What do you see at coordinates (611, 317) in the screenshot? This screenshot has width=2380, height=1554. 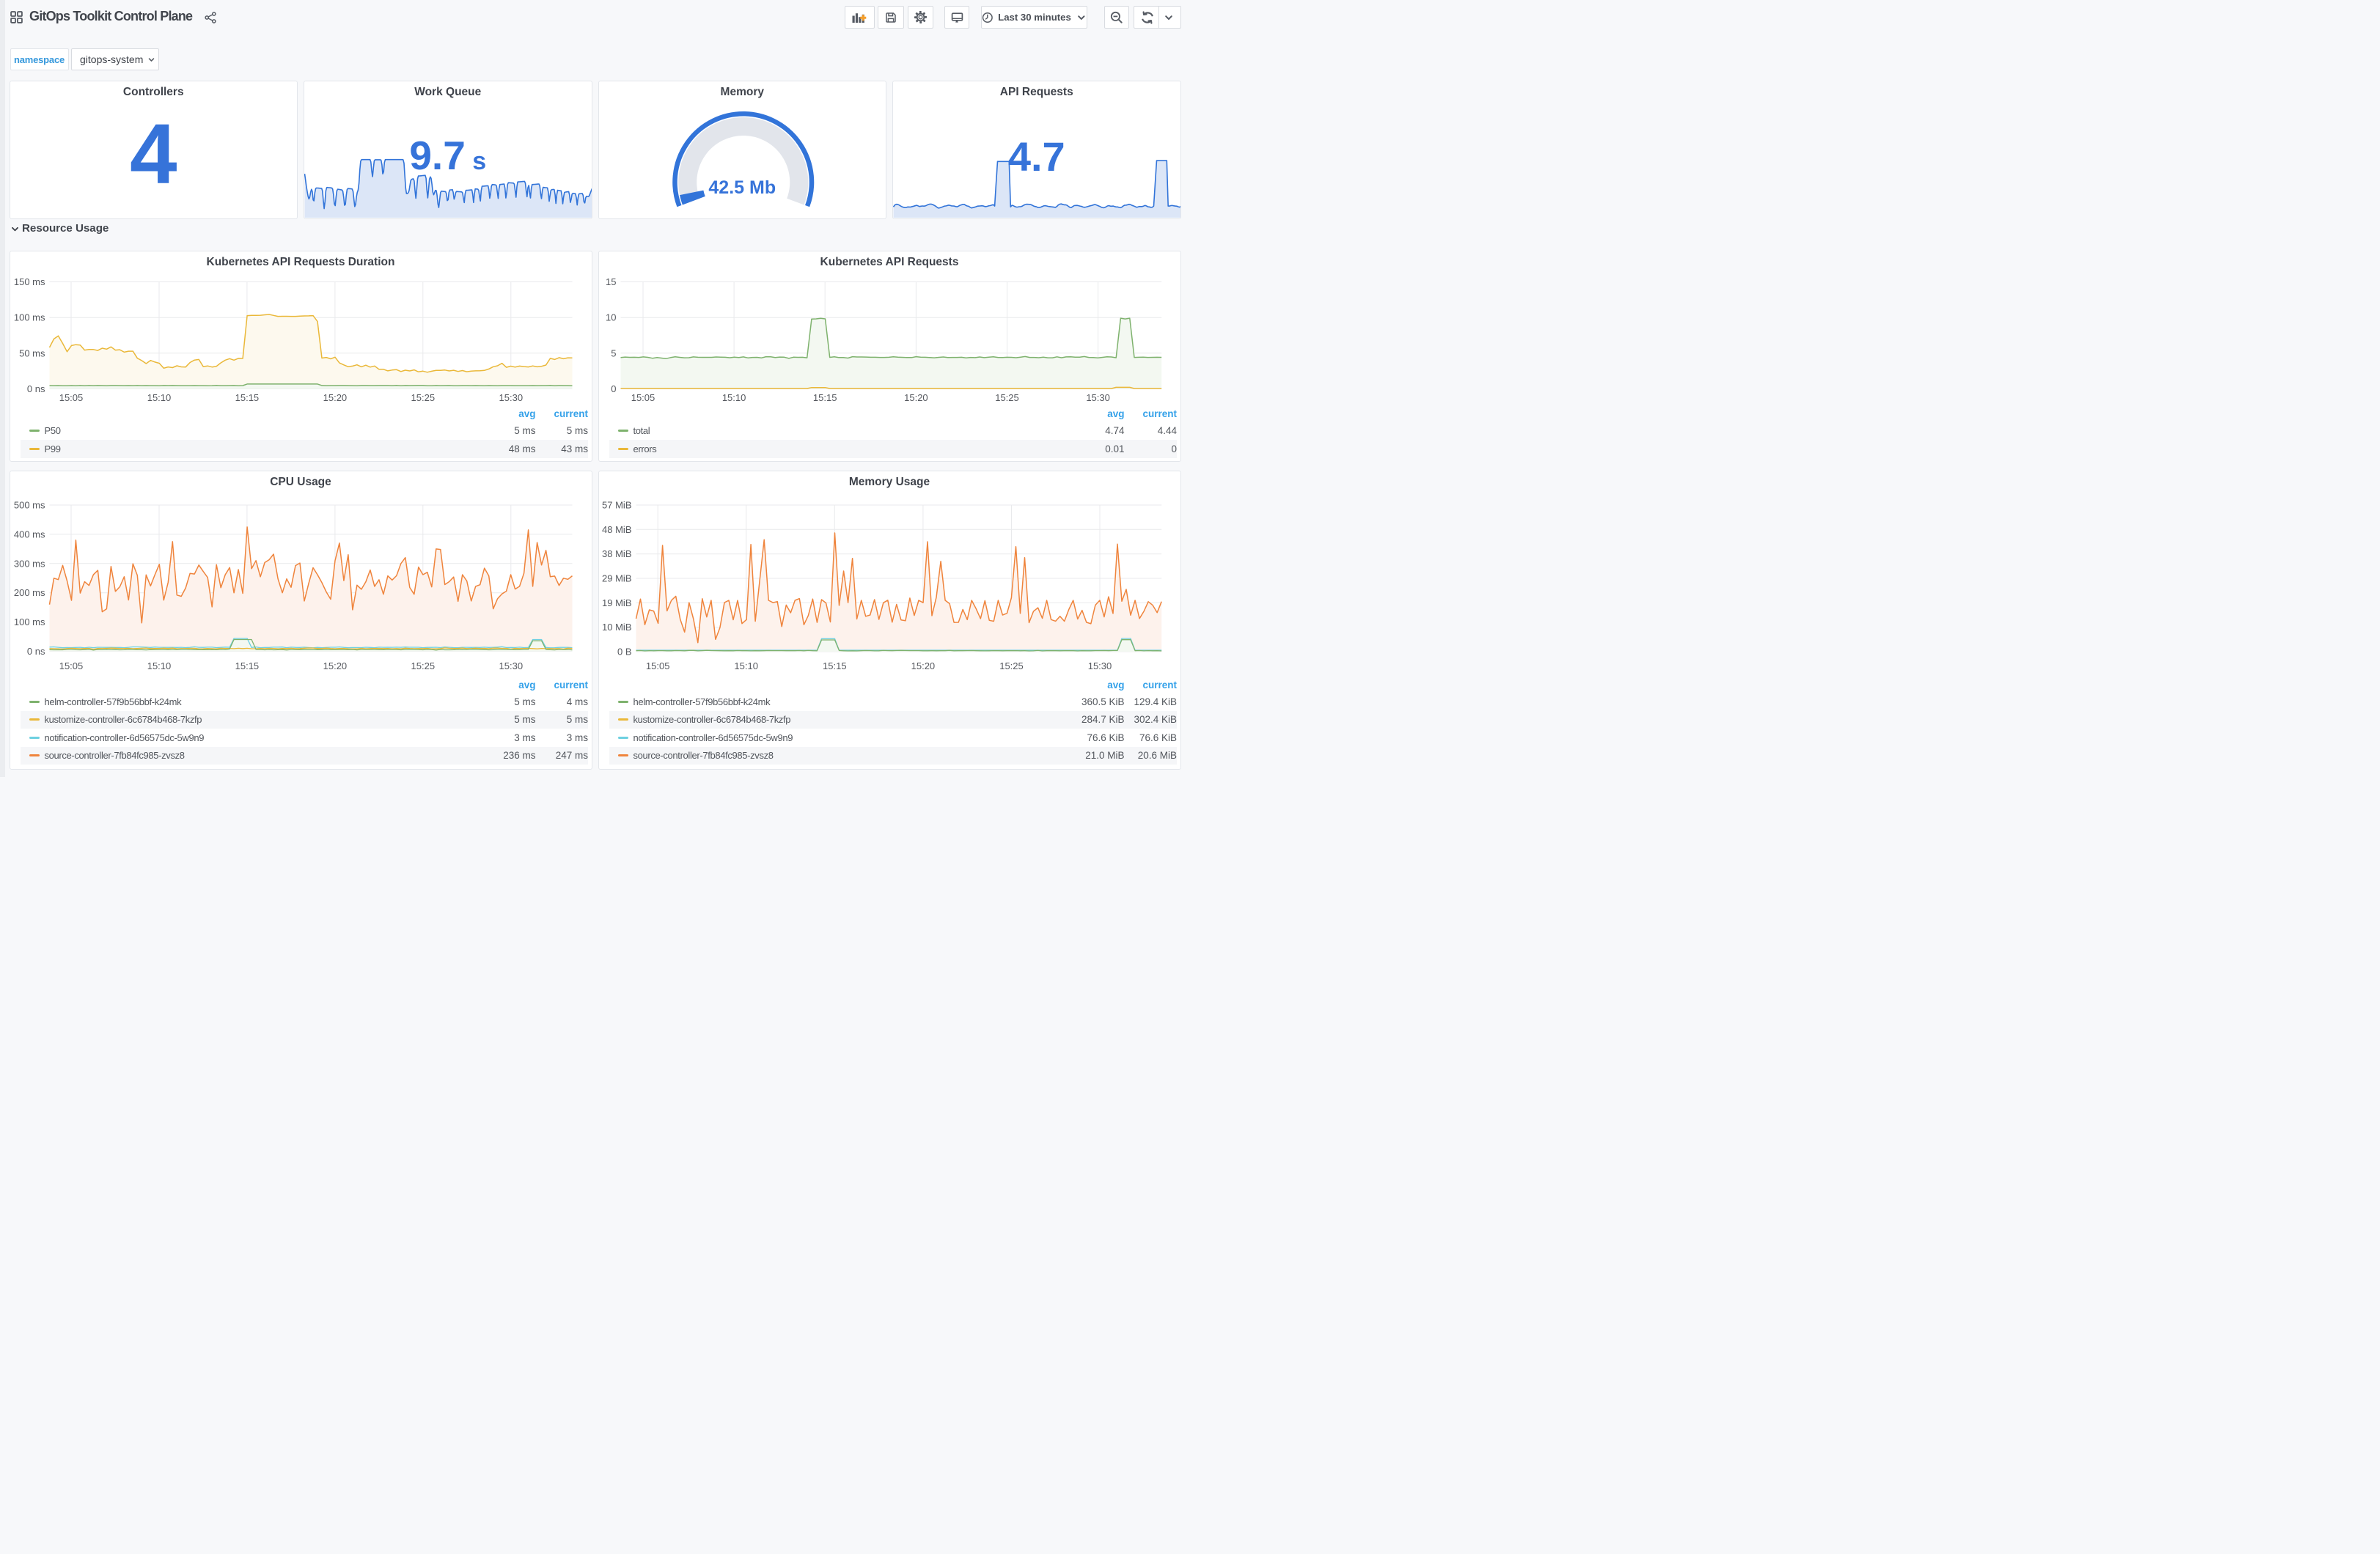 I see `svg-text: 10` at bounding box center [611, 317].